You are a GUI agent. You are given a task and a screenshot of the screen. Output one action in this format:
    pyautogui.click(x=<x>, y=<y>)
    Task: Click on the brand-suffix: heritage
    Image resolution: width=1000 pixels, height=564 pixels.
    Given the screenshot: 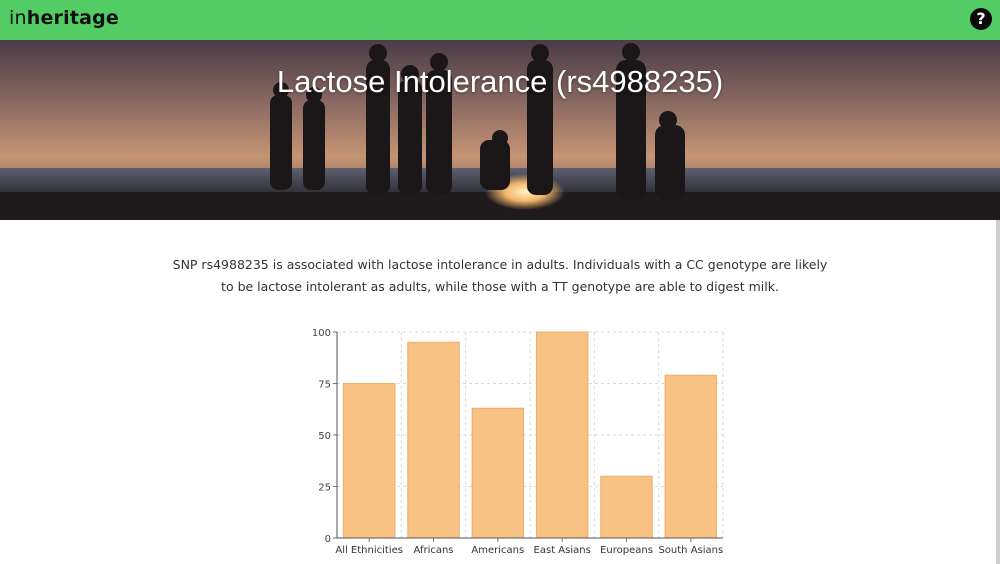 What is the action you would take?
    pyautogui.click(x=73, y=18)
    